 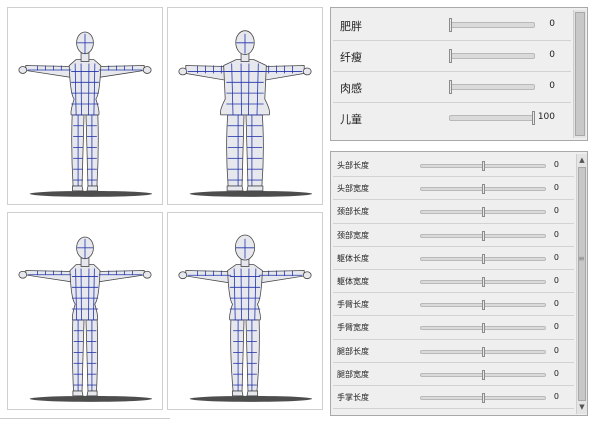 I want to click on morph-row-value: 100, so click(x=546, y=117).